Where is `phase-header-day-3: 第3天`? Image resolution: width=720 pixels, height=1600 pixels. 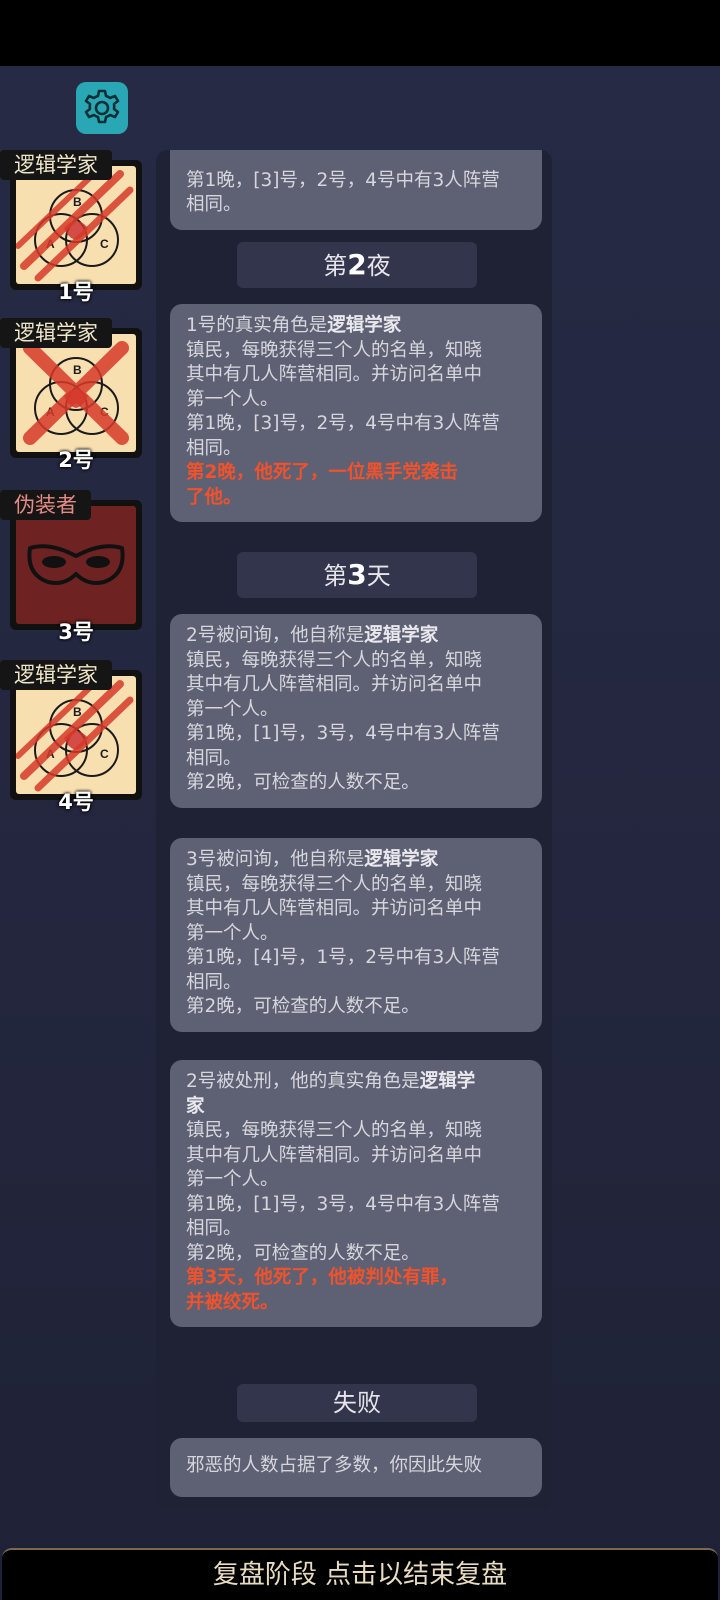
phase-header-day-3: 第3天 is located at coordinates (357, 575).